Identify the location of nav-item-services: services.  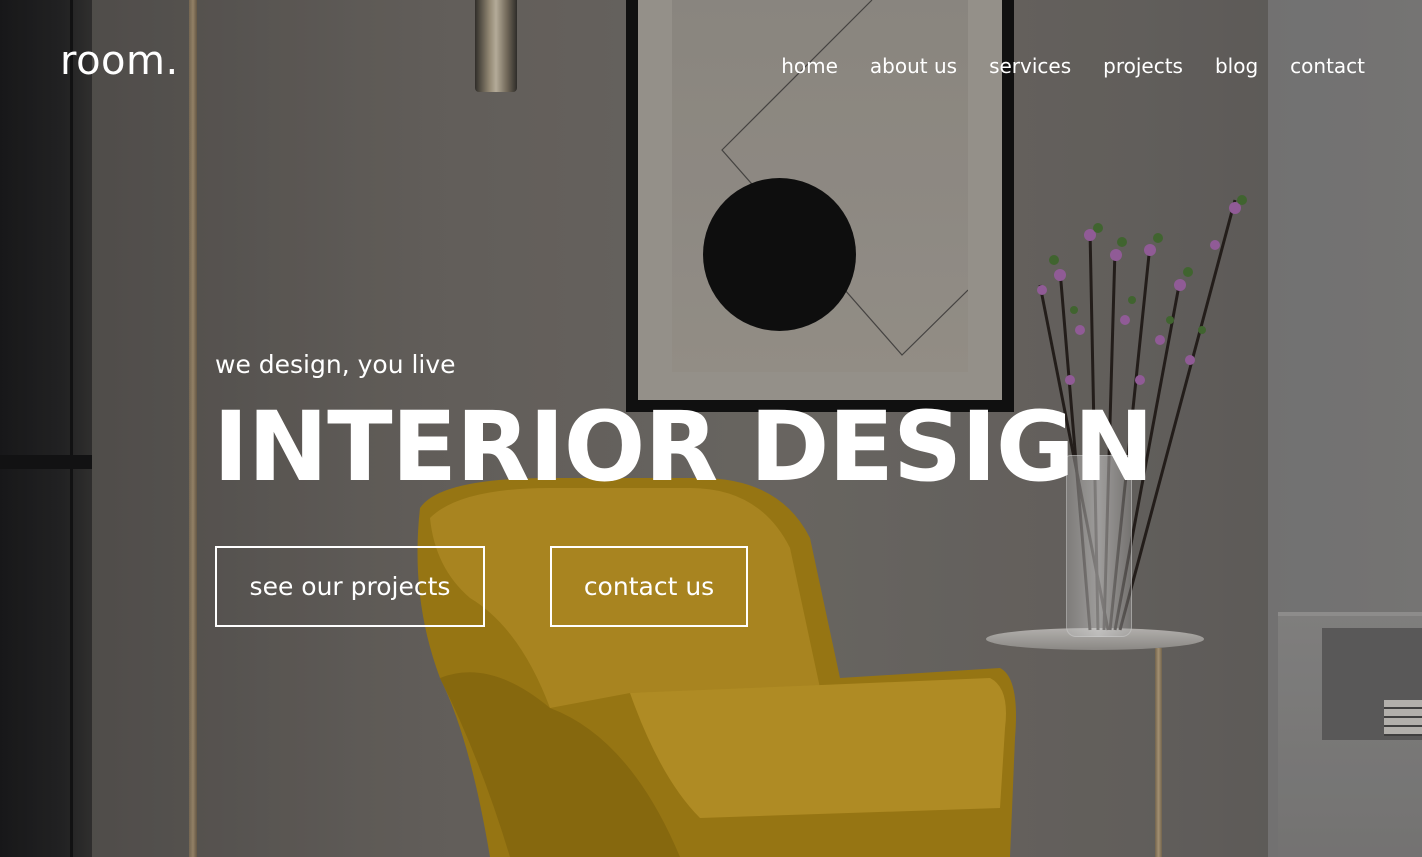
(1030, 66).